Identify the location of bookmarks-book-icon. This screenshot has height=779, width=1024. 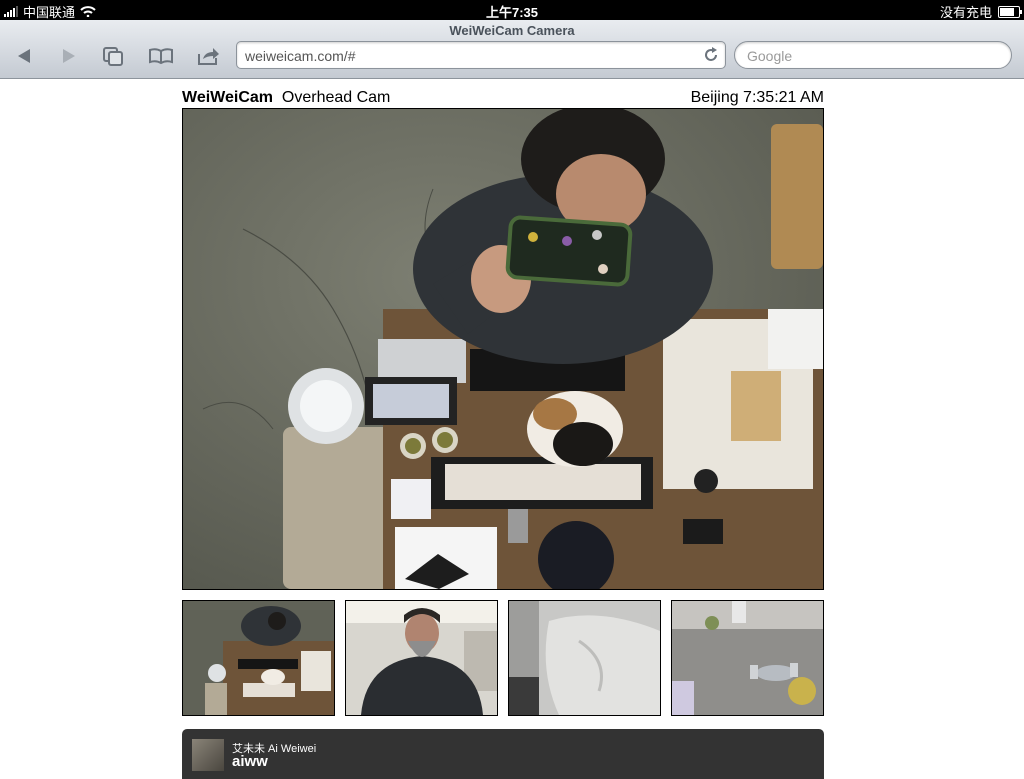
(161, 56).